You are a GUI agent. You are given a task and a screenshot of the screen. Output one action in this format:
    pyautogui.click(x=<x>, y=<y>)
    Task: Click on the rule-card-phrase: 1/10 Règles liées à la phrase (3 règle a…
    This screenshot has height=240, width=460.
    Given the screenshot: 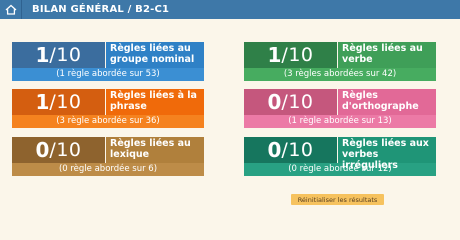 What is the action you would take?
    pyautogui.click(x=108, y=108)
    